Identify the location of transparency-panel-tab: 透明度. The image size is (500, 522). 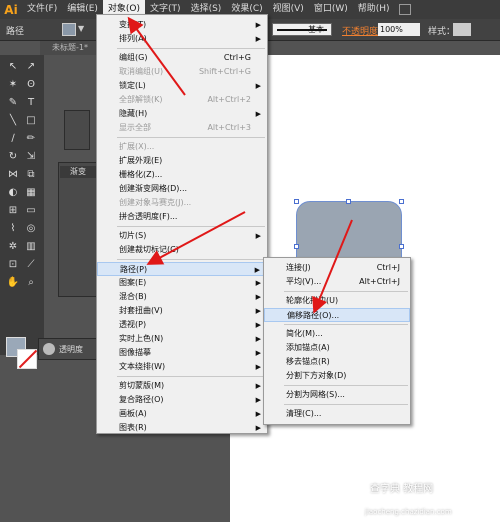
(68, 349).